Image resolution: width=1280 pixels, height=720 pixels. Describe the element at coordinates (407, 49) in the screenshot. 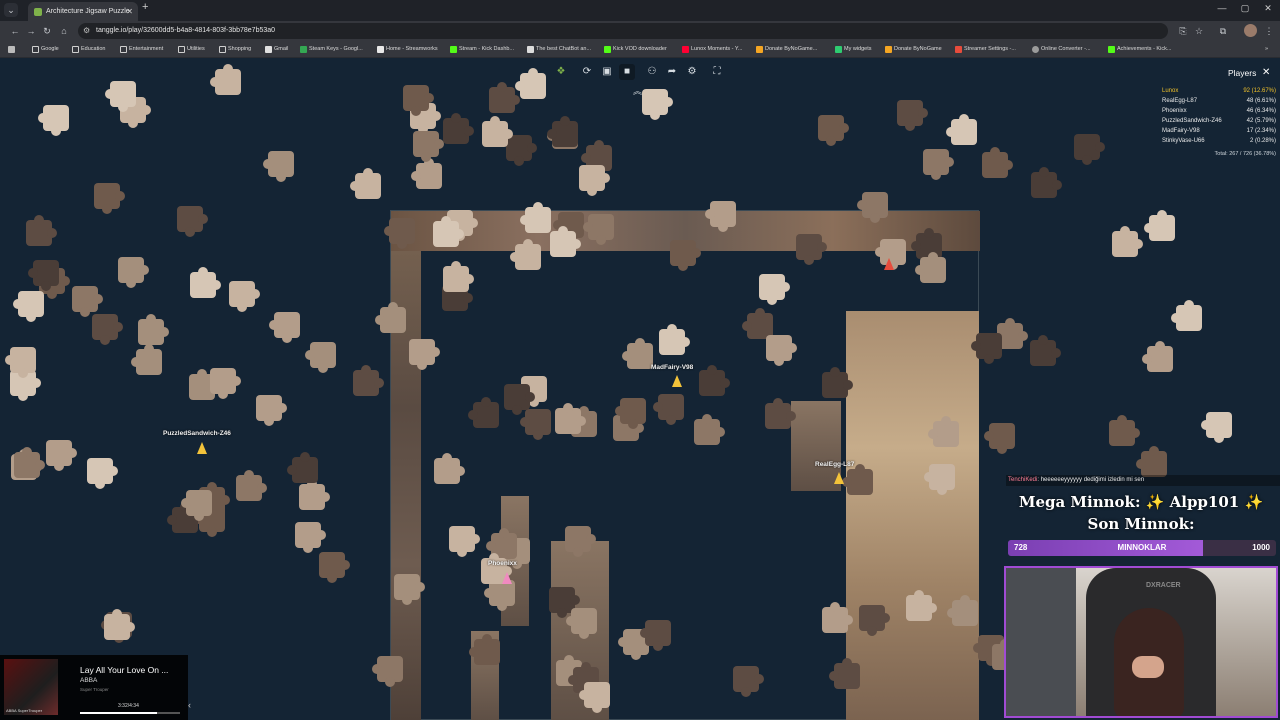

I see `bookmark-streamworks: Home - Streamworks` at that location.